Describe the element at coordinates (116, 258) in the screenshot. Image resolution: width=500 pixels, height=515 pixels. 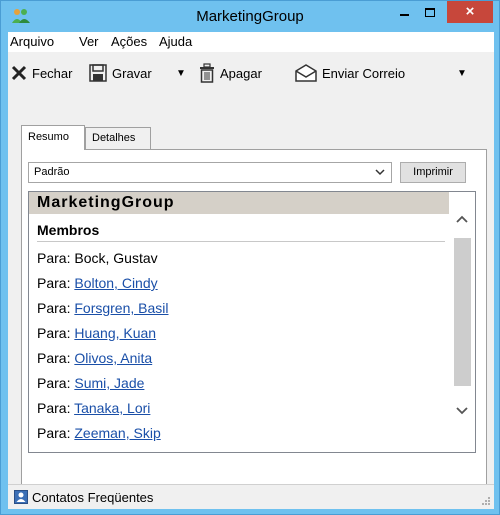
I see `member-name: Bock, Gustav` at that location.